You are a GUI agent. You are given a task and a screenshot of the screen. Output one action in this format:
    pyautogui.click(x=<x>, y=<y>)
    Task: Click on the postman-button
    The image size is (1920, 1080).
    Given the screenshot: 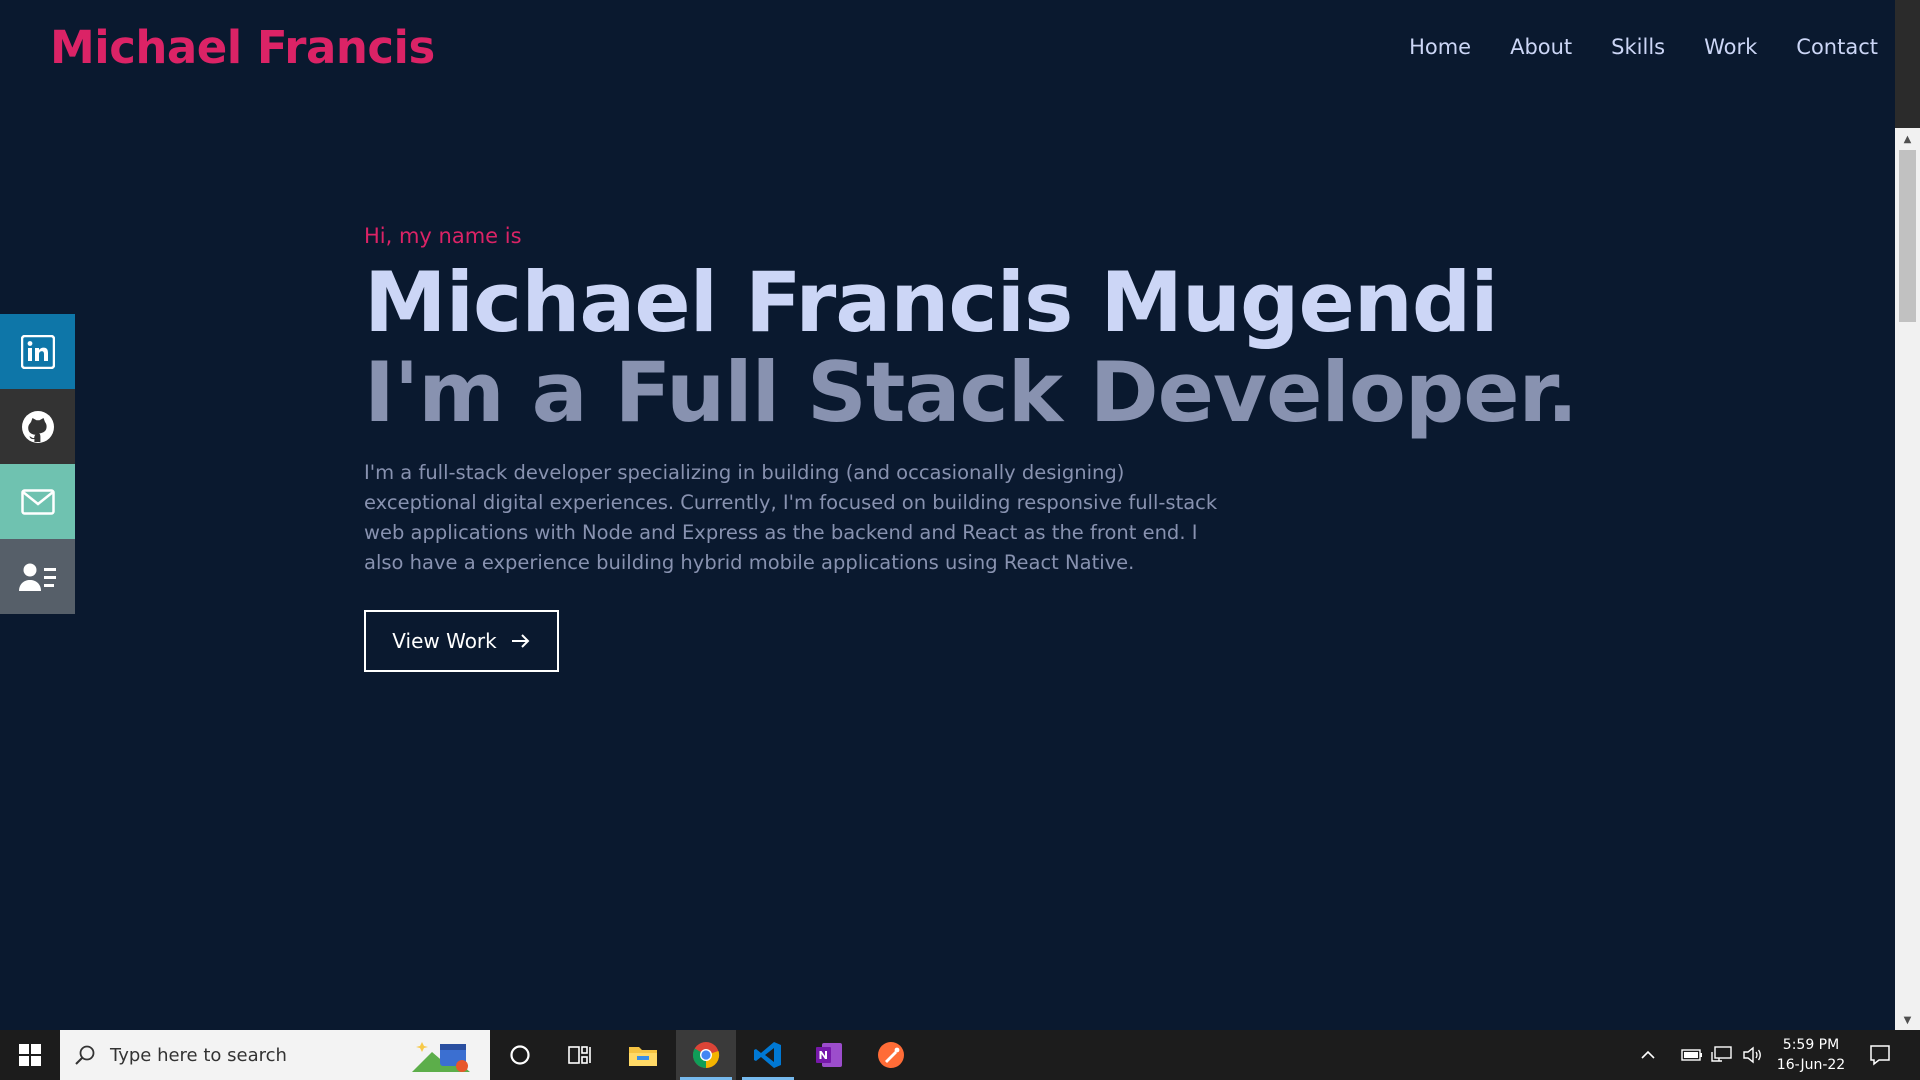 What is the action you would take?
    pyautogui.click(x=891, y=1055)
    